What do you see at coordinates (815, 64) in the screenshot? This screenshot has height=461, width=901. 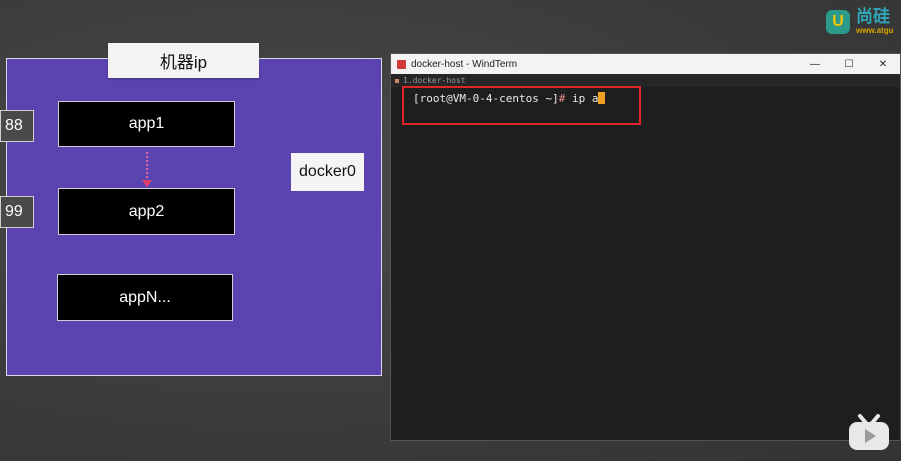 I see `minimize-icon: —` at bounding box center [815, 64].